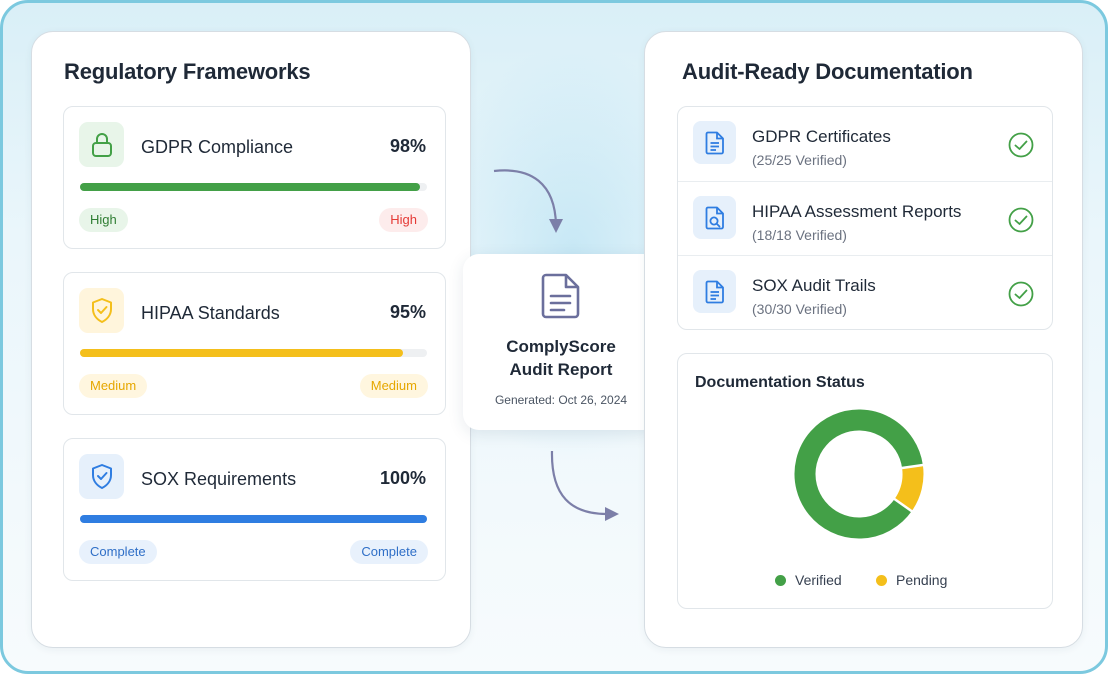 This screenshot has width=1108, height=674. What do you see at coordinates (210, 313) in the screenshot?
I see `framework-name: HIPAA Standards` at bounding box center [210, 313].